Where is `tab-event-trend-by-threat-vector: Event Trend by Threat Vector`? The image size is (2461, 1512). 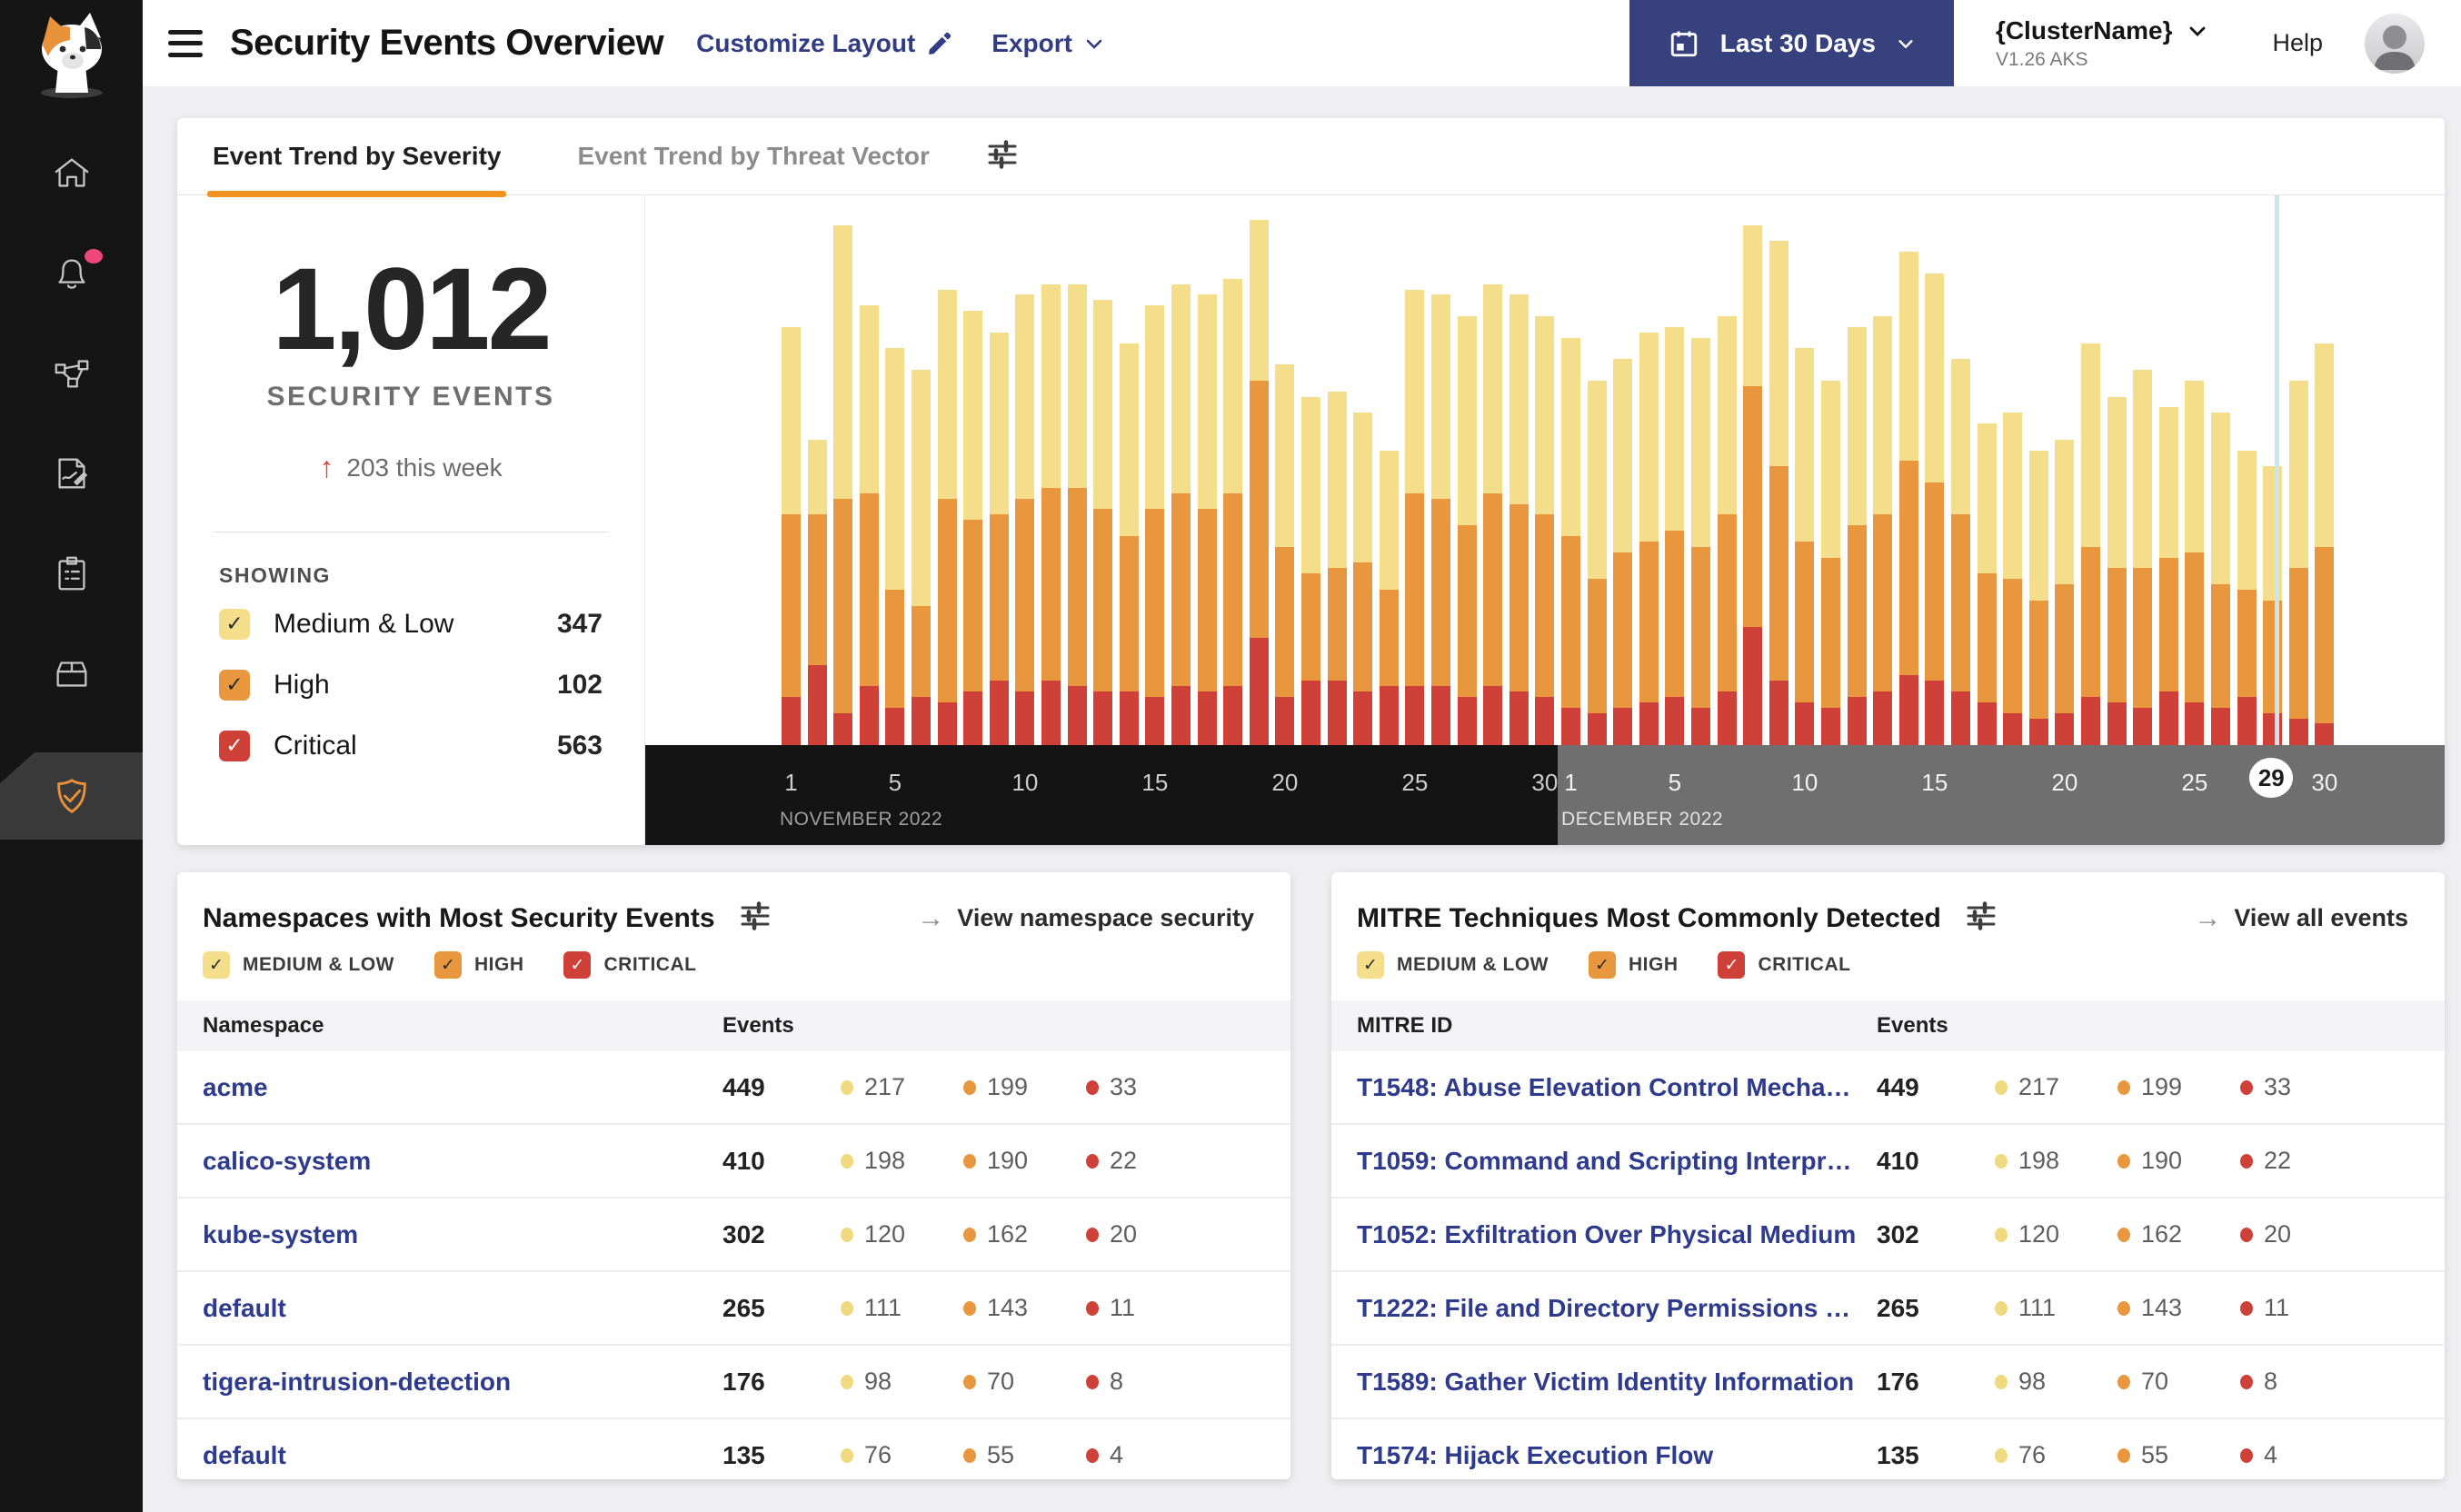 tab-event-trend-by-threat-vector: Event Trend by Threat Vector is located at coordinates (753, 156).